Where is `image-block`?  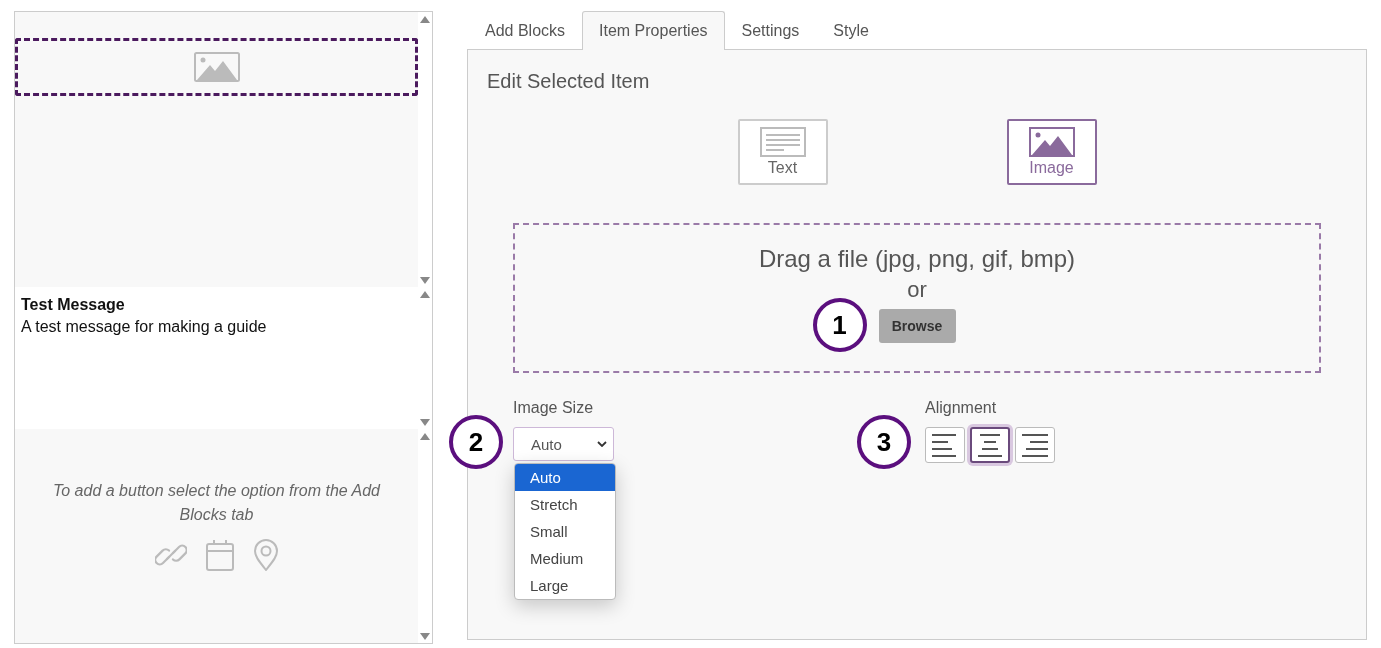
image-block is located at coordinates (216, 67).